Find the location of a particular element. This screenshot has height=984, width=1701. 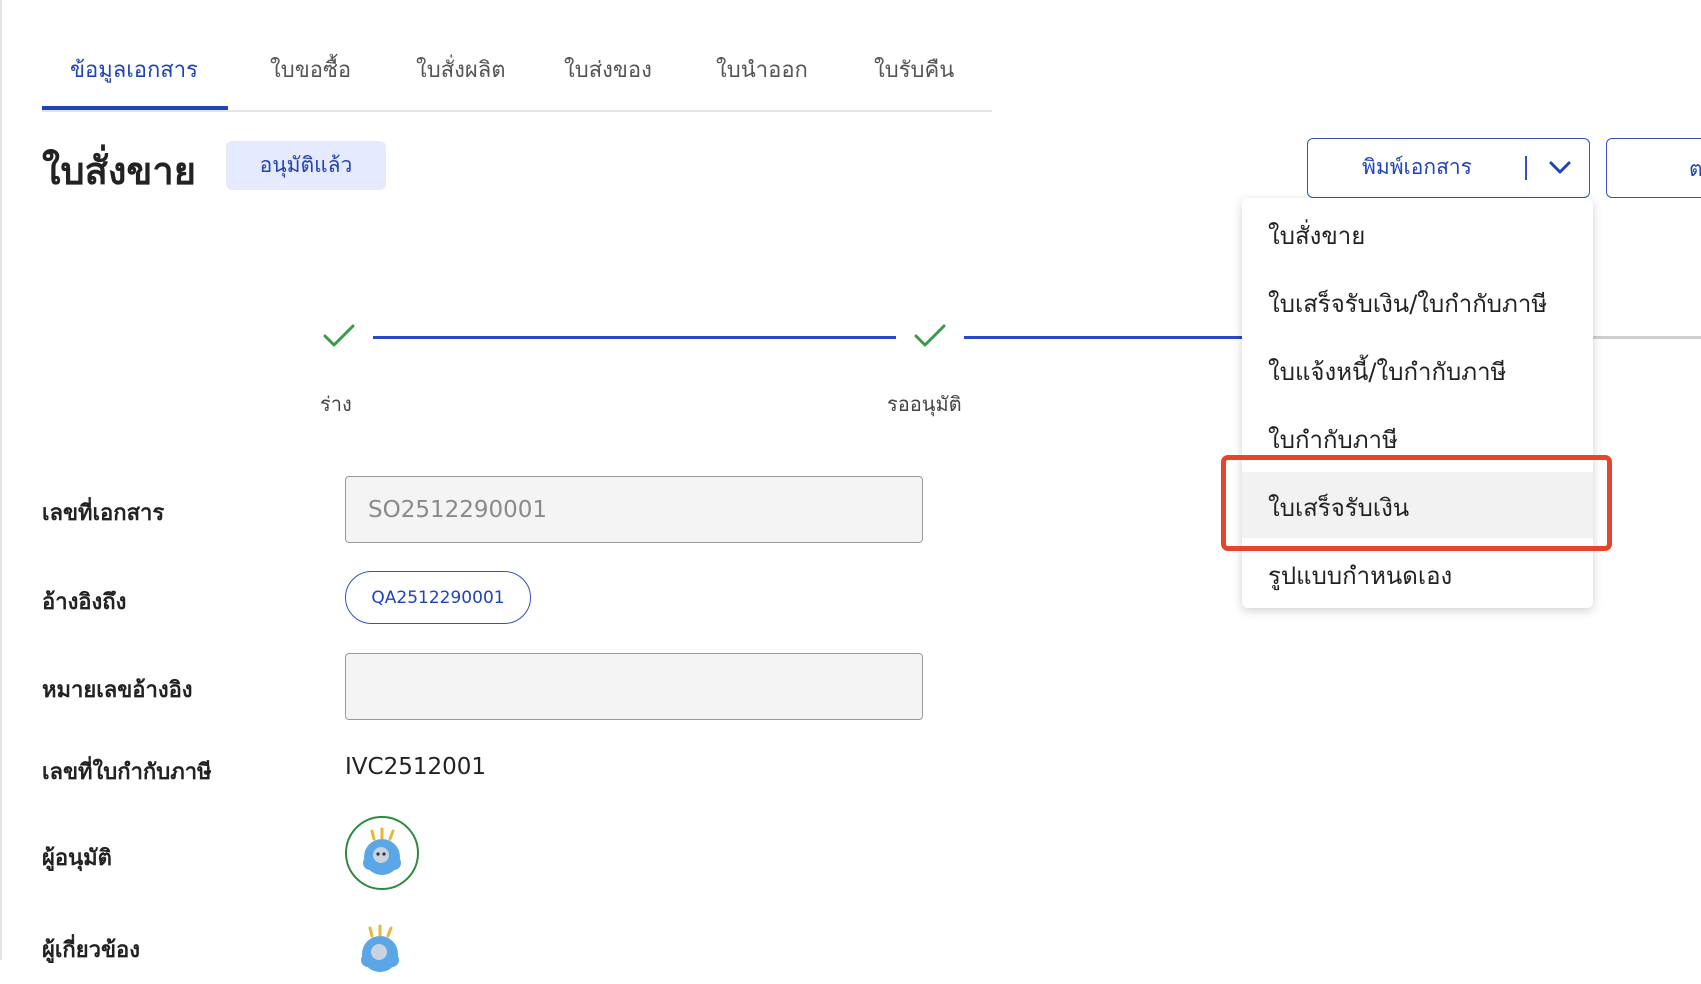

reference-label: อ้างอิงถึง is located at coordinates (84, 602).